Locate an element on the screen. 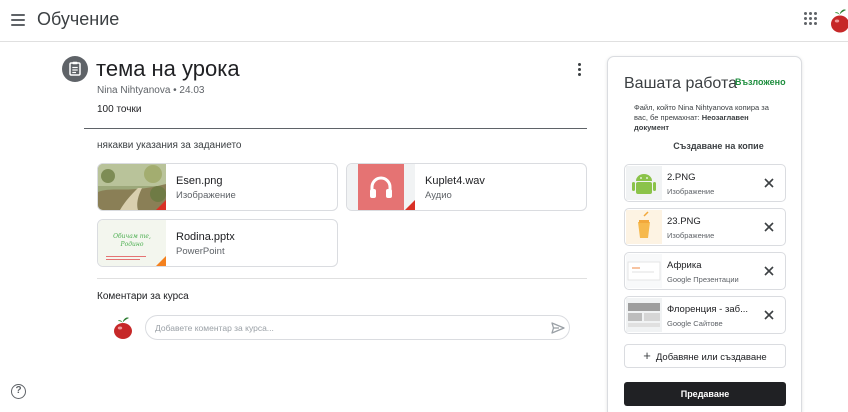 The width and height of the screenshot is (848, 412). slide-thumb-line: Родино is located at coordinates (132, 244).